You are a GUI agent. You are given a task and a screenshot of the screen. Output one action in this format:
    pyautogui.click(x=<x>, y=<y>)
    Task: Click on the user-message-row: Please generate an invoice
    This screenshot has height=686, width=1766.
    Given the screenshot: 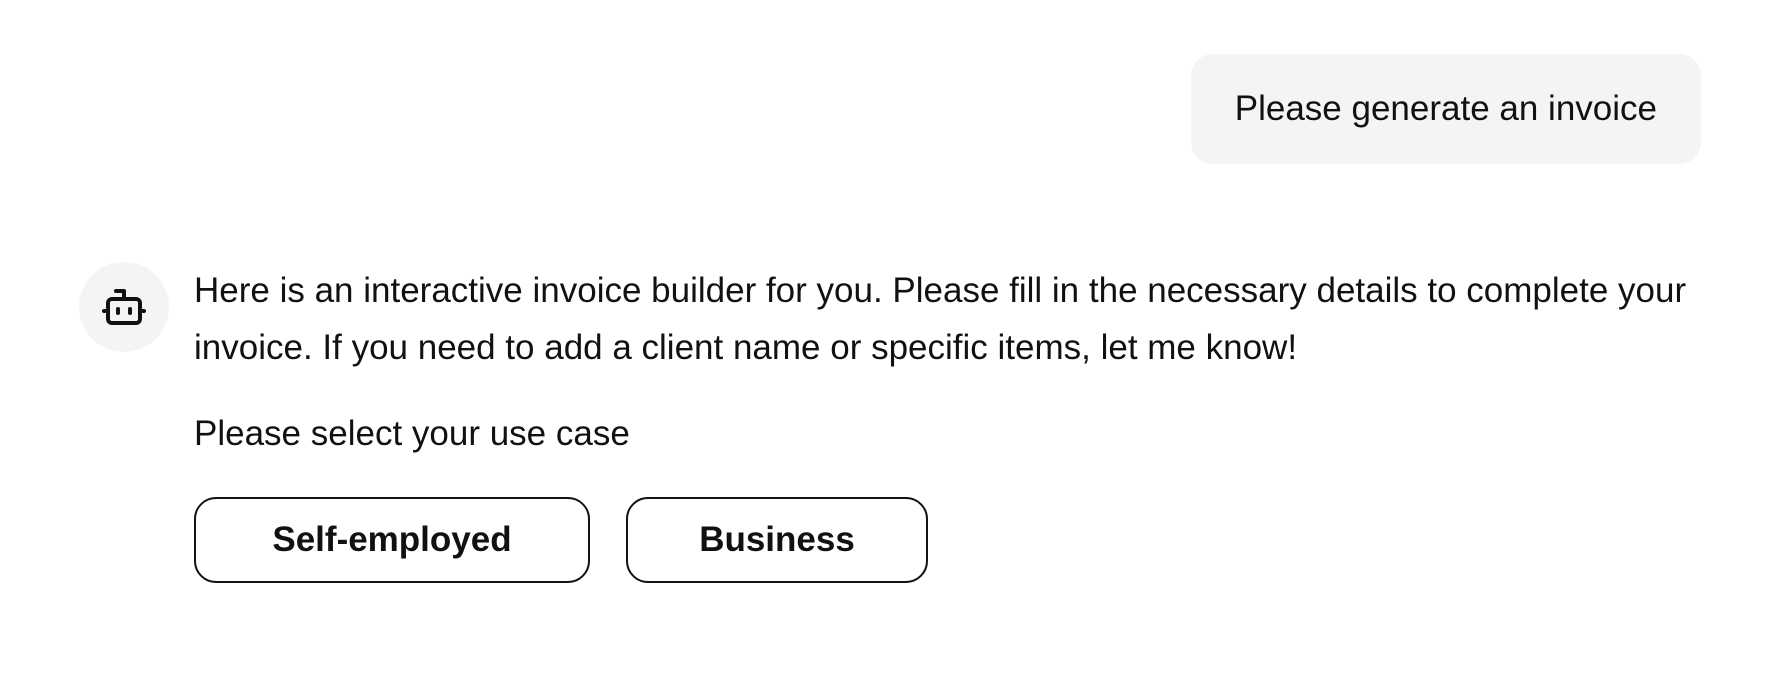 What is the action you would take?
    pyautogui.click(x=1445, y=109)
    